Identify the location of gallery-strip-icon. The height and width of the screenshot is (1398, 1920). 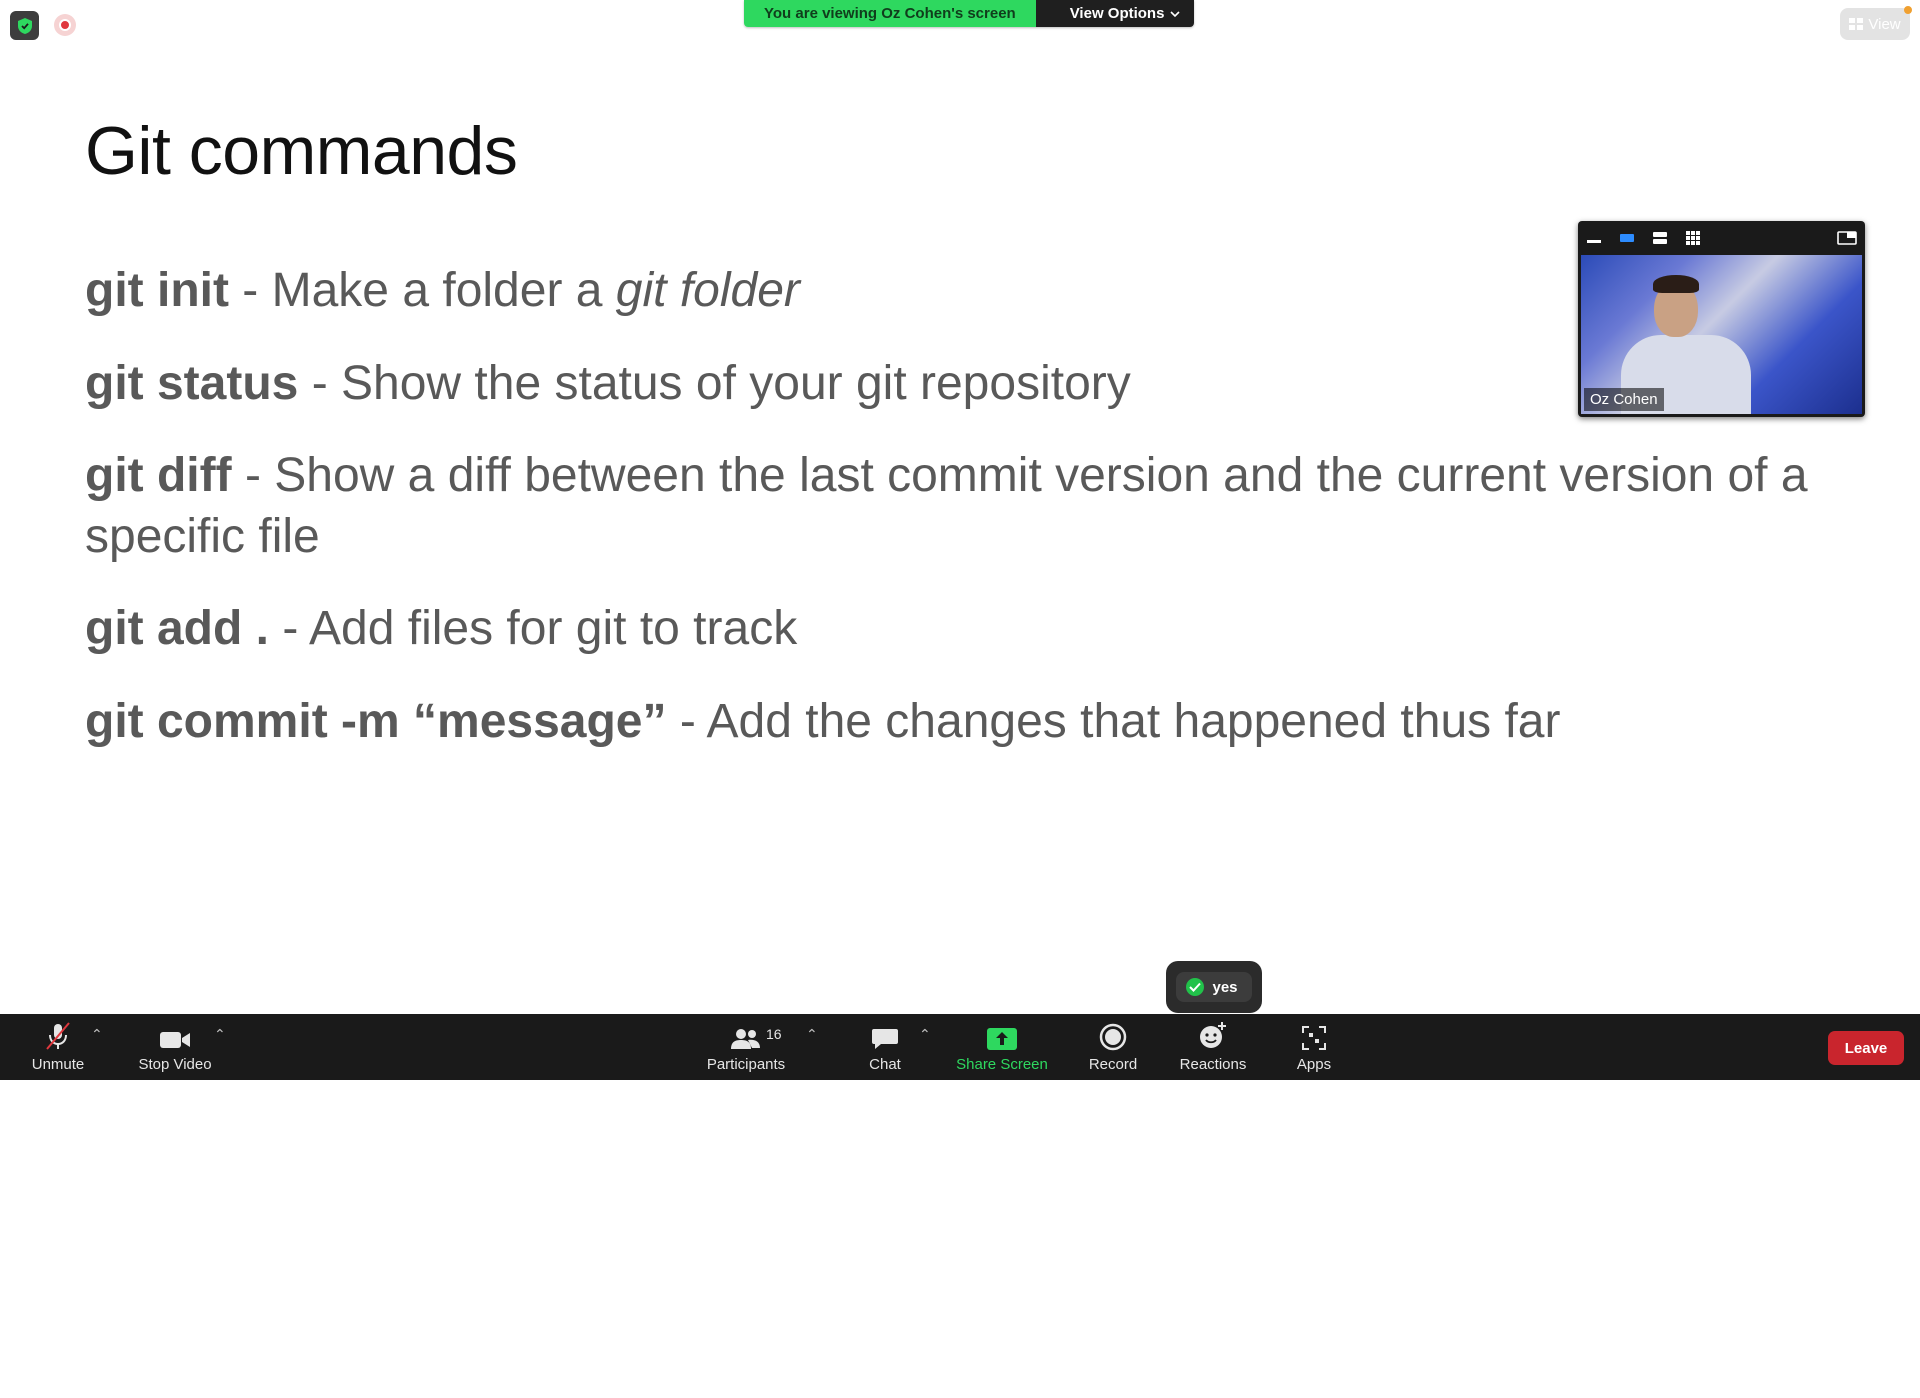
(1660, 238).